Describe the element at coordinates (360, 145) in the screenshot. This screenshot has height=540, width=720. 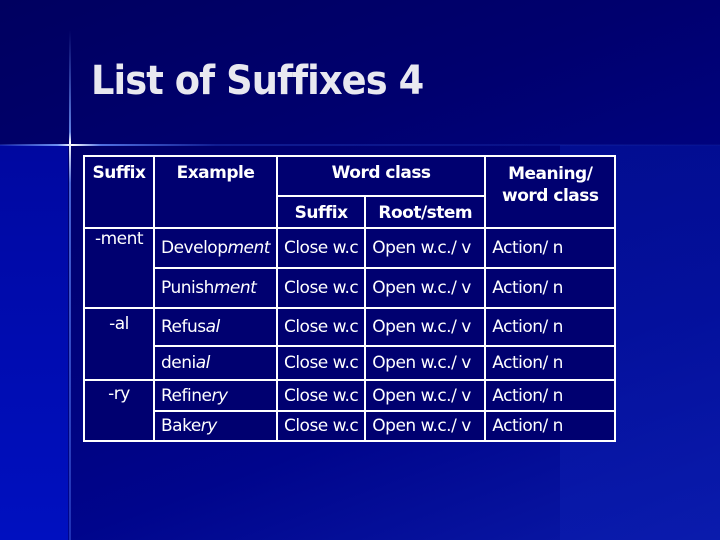
I see `decorative-horizontal-line` at that location.